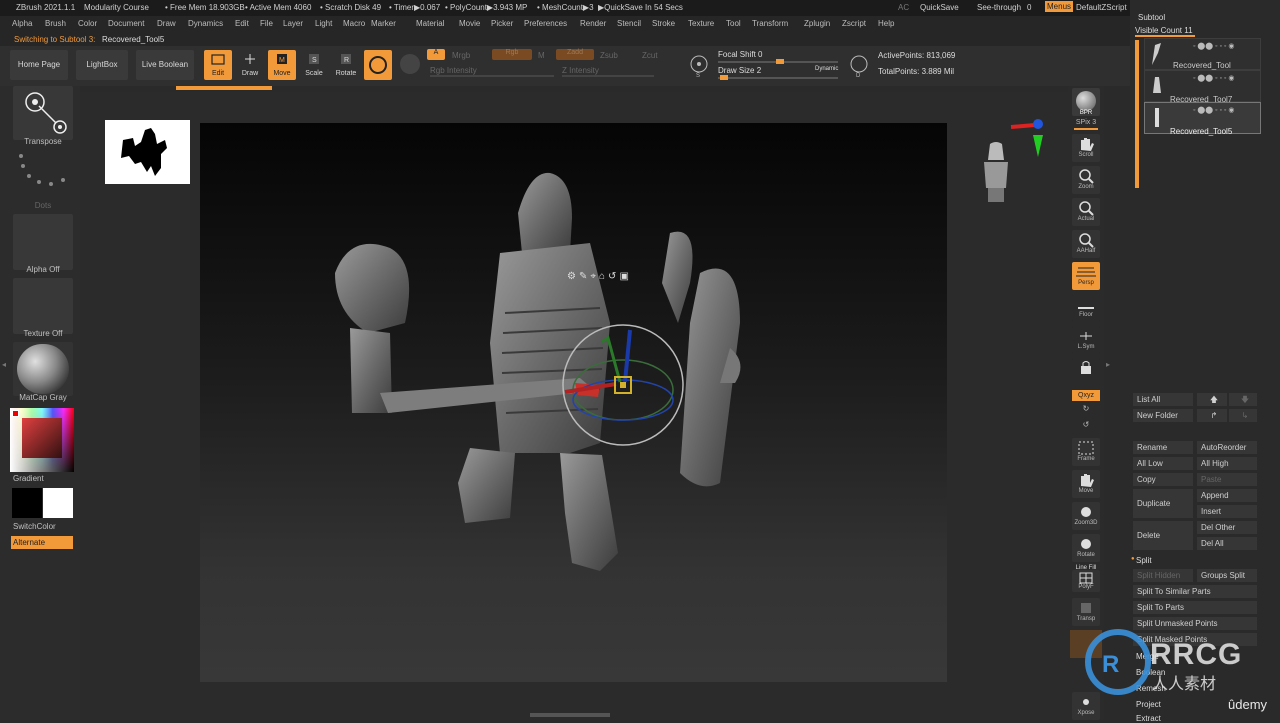 The height and width of the screenshot is (723, 1280). What do you see at coordinates (1163, 415) in the screenshot?
I see `new-folder-button: New Folder` at bounding box center [1163, 415].